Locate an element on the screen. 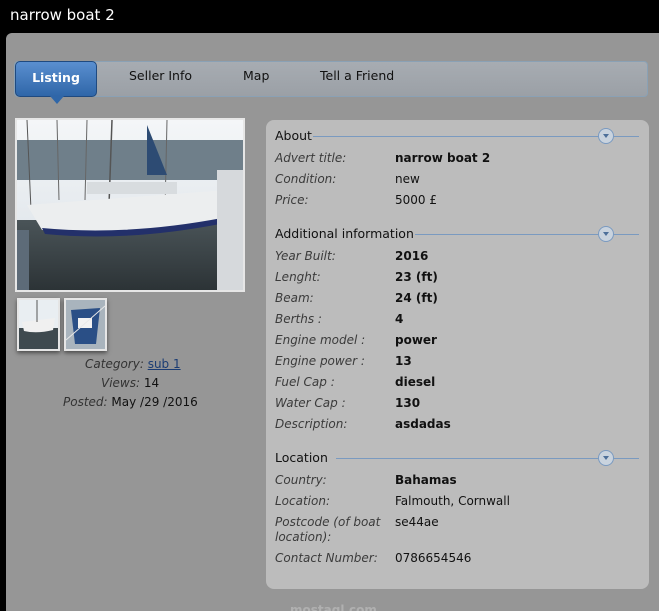  additional-row-label: Berths : is located at coordinates (298, 319).